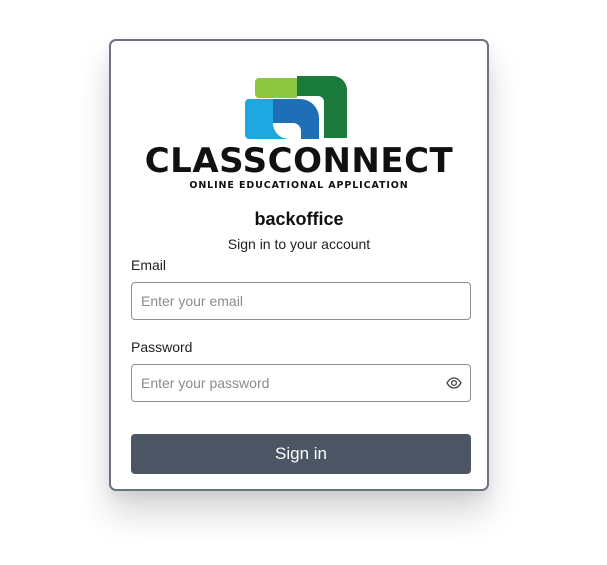 Image resolution: width=607 pixels, height=565 pixels. I want to click on sign-in-button: Sign in, so click(301, 454).